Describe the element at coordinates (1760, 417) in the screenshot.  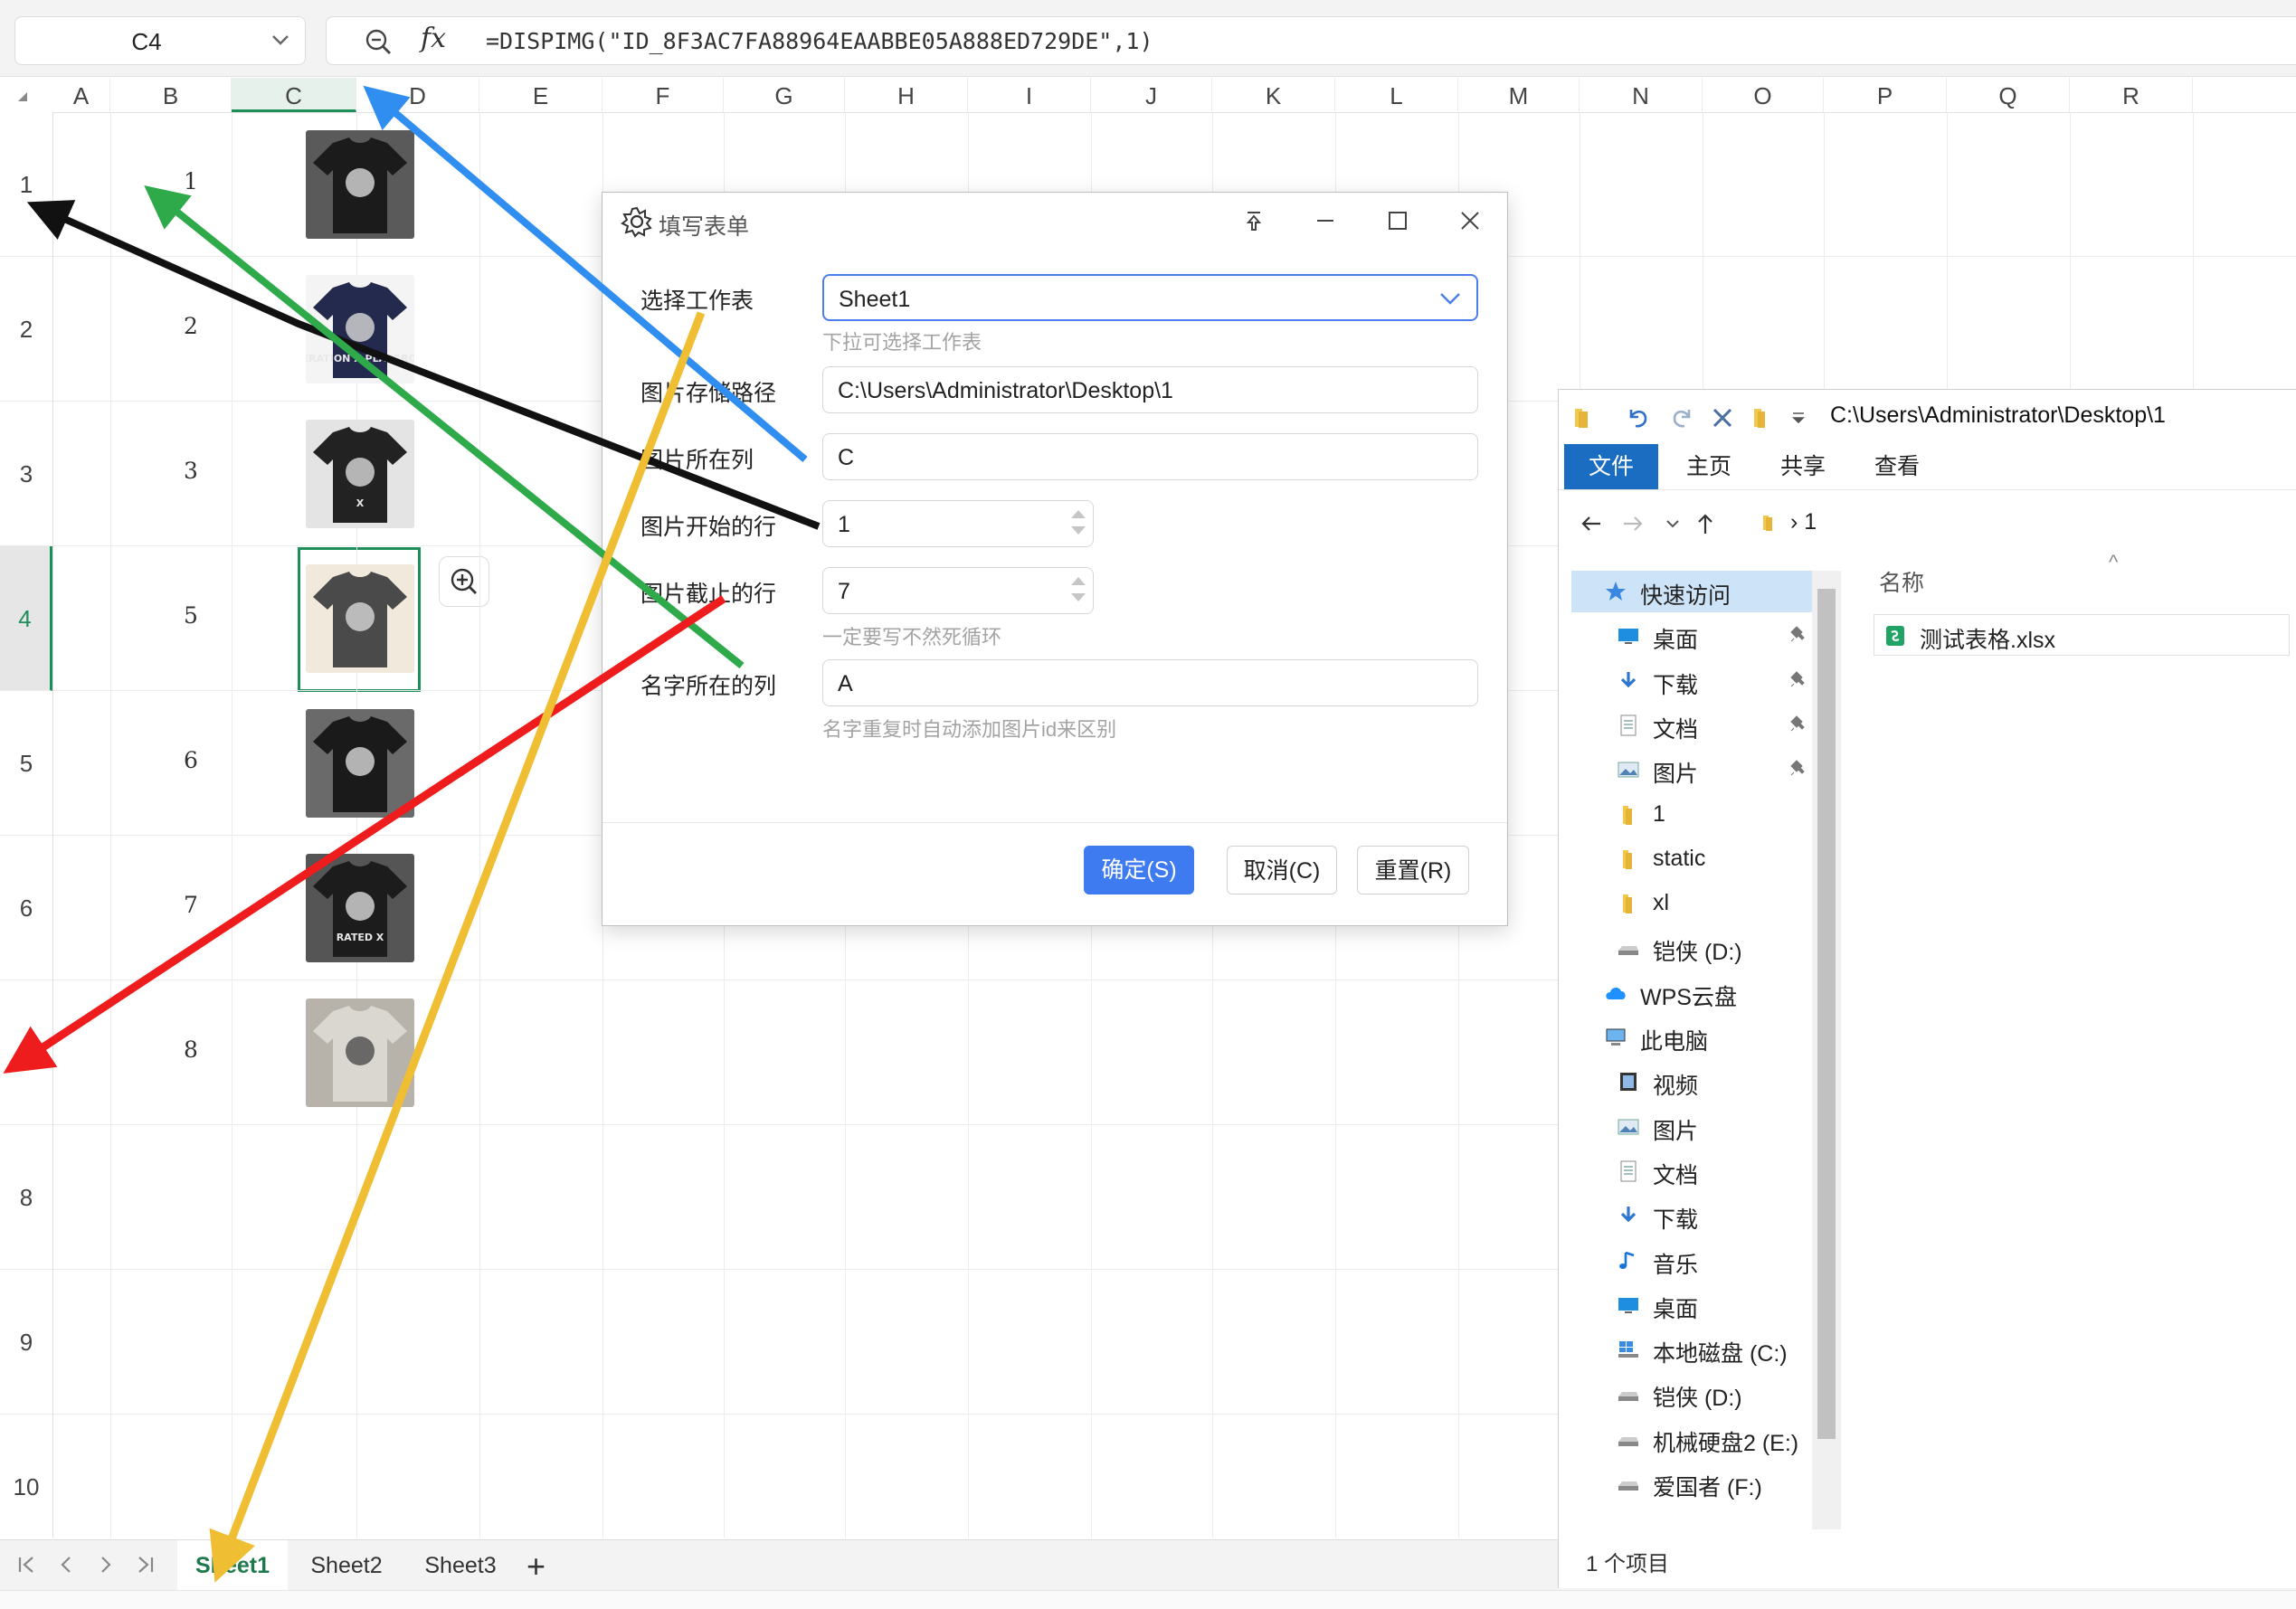
I see `folder-icon` at that location.